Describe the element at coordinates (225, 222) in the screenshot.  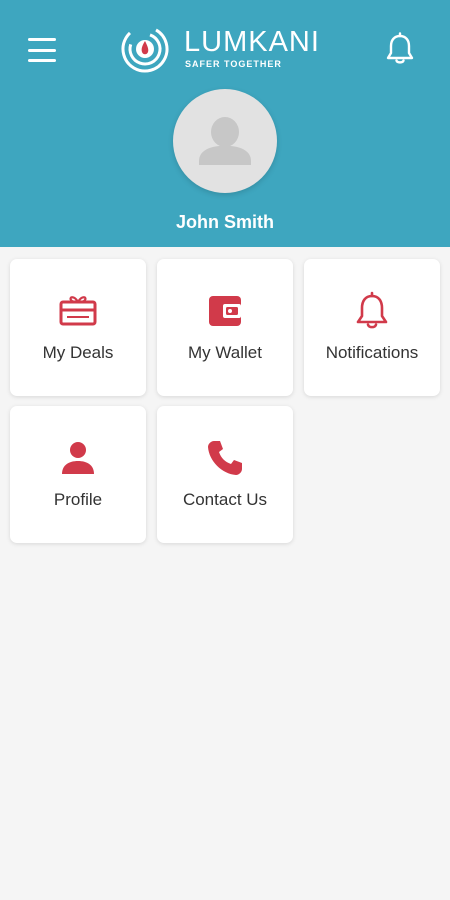
I see `user-name: John Smith` at that location.